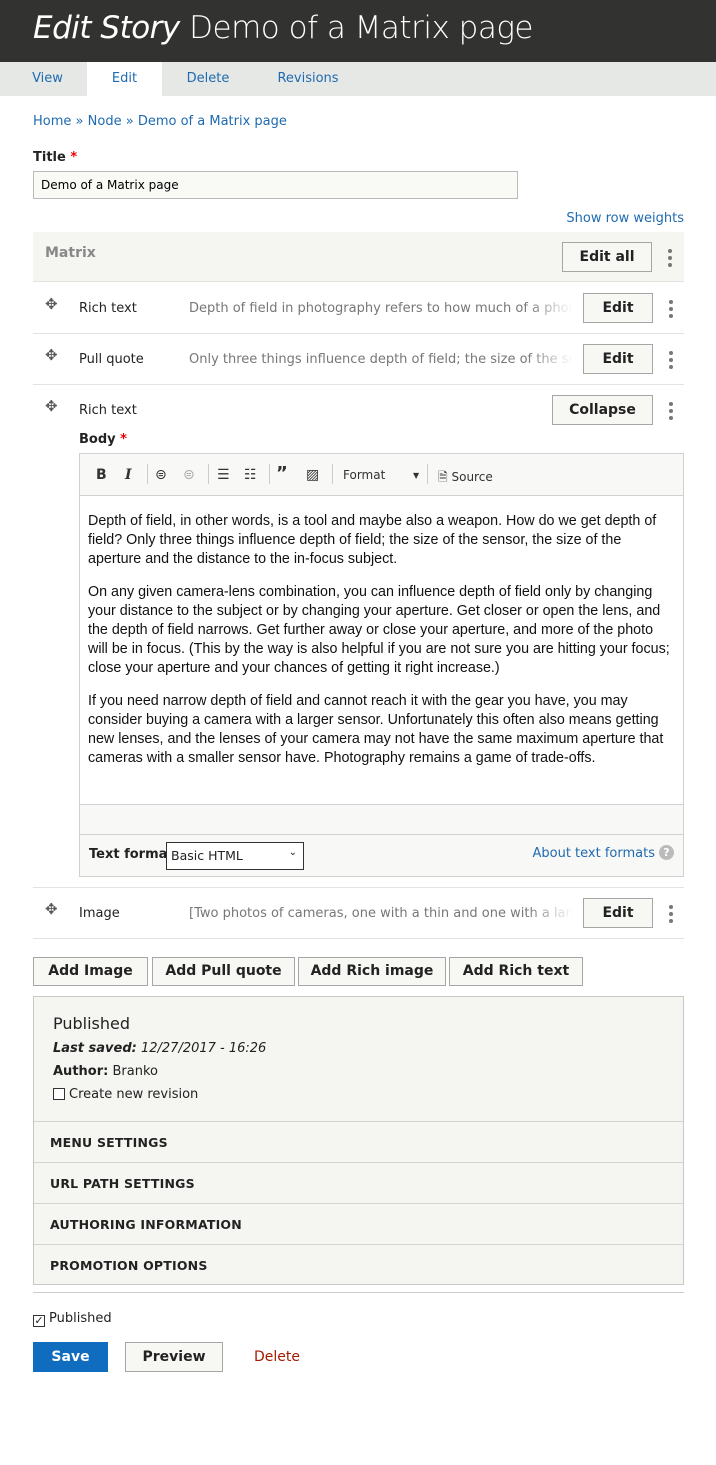 This screenshot has width=716, height=1465. What do you see at coordinates (189, 475) in the screenshot?
I see `unlink-icon: ⊜` at bounding box center [189, 475].